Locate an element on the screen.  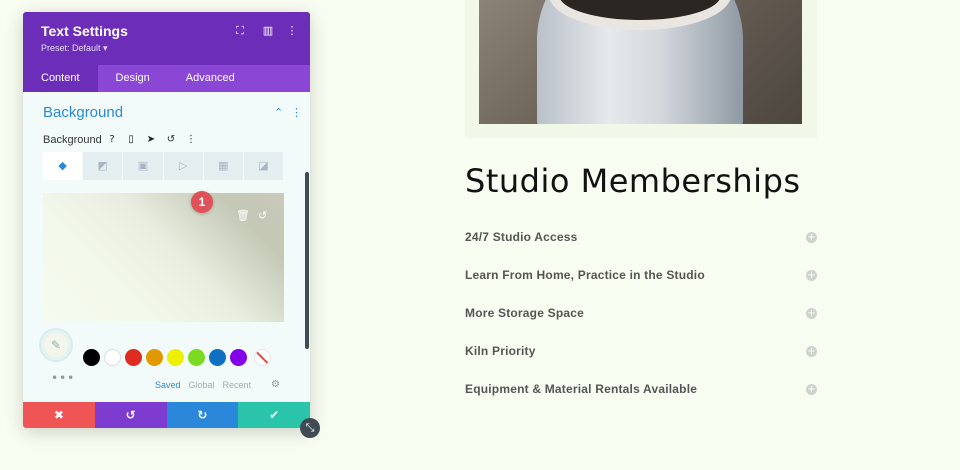
eyedropper-icon: ✎ is located at coordinates (56, 345).